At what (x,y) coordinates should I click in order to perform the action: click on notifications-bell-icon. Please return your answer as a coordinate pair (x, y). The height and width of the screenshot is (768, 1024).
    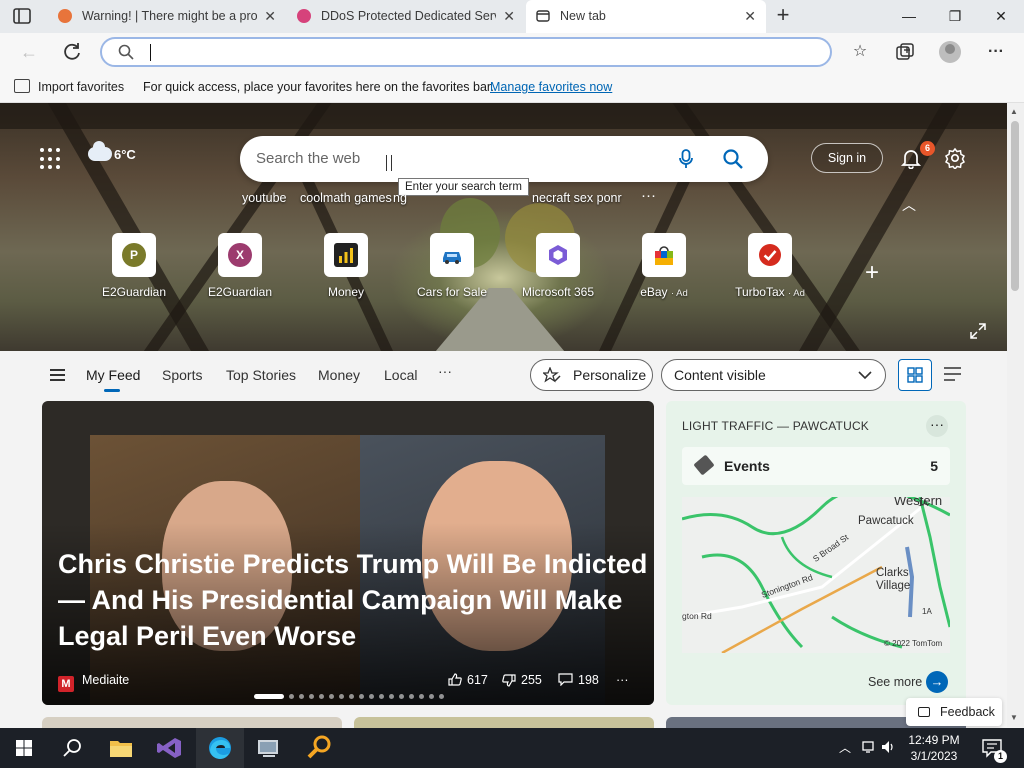
    Looking at the image, I should click on (911, 158).